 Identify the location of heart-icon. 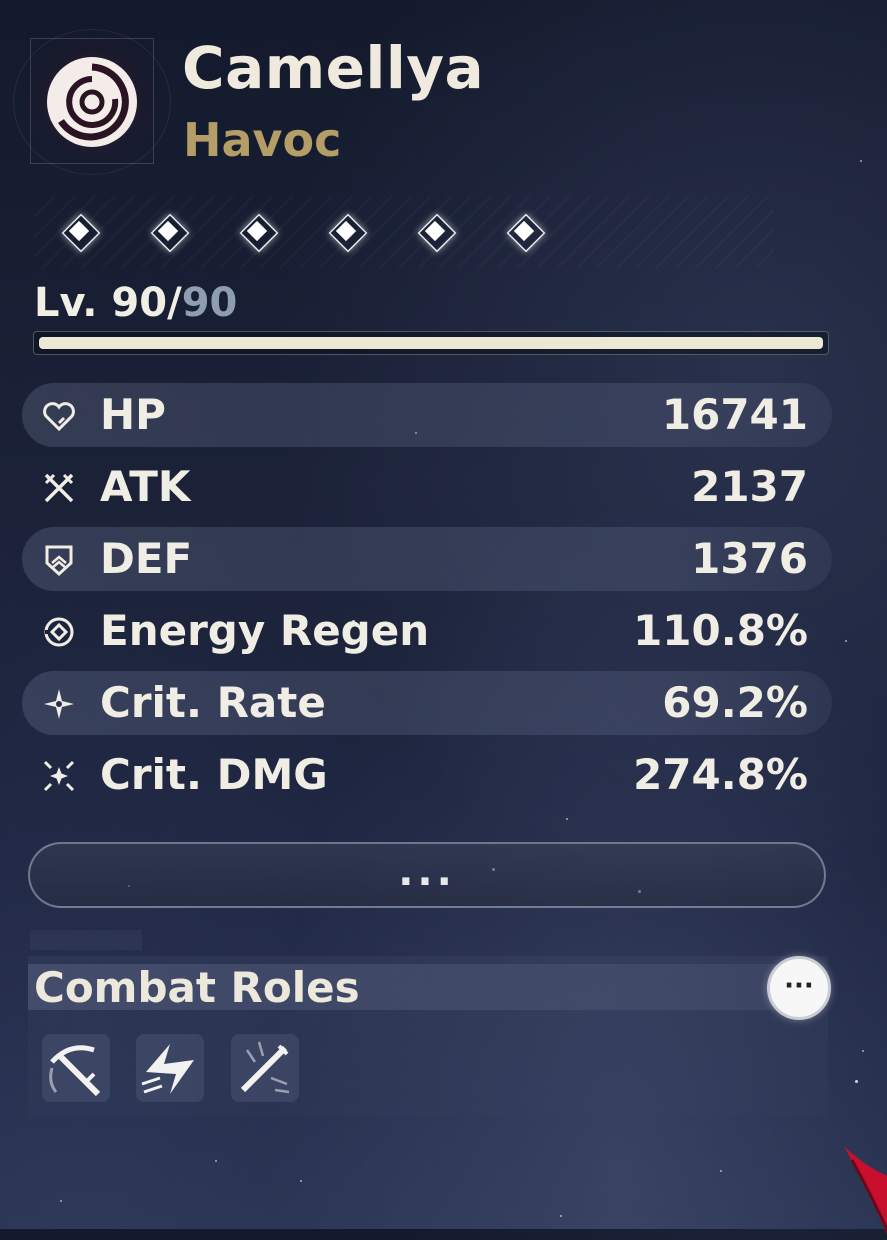
(59, 417).